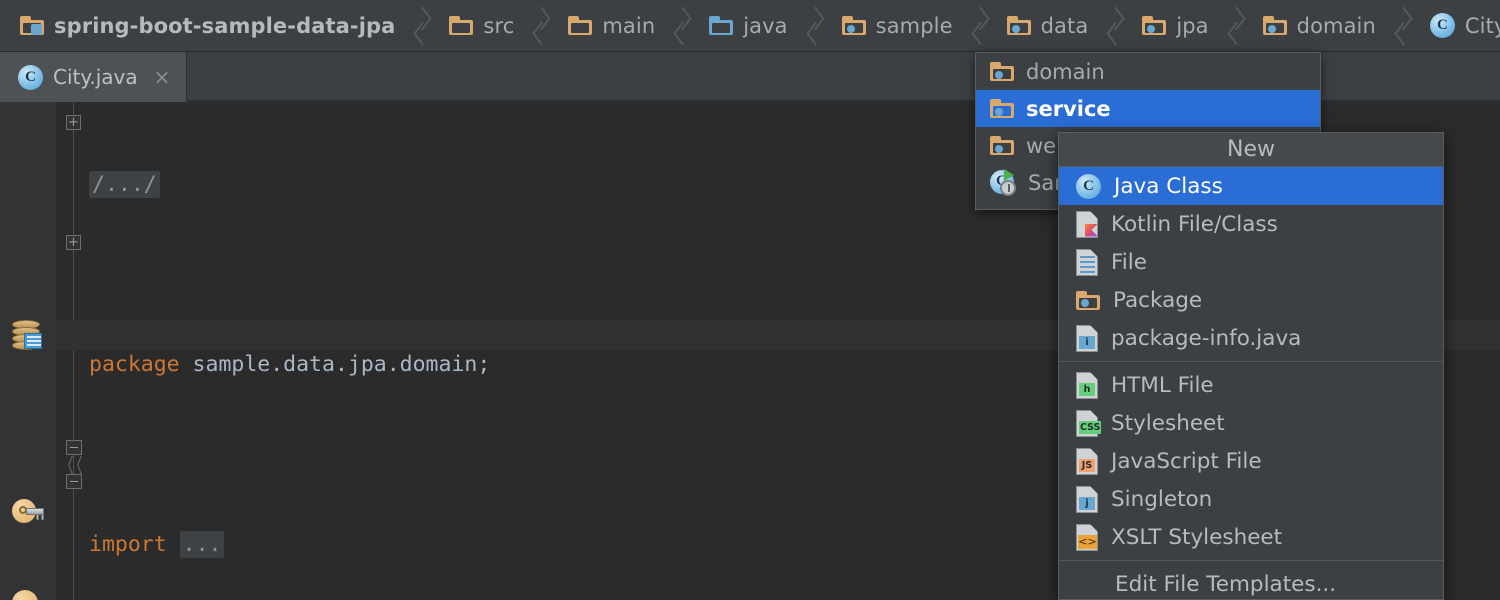 This screenshot has height=600, width=1500. Describe the element at coordinates (1251, 186) in the screenshot. I see `menu-item-java-class: C Java Class` at that location.